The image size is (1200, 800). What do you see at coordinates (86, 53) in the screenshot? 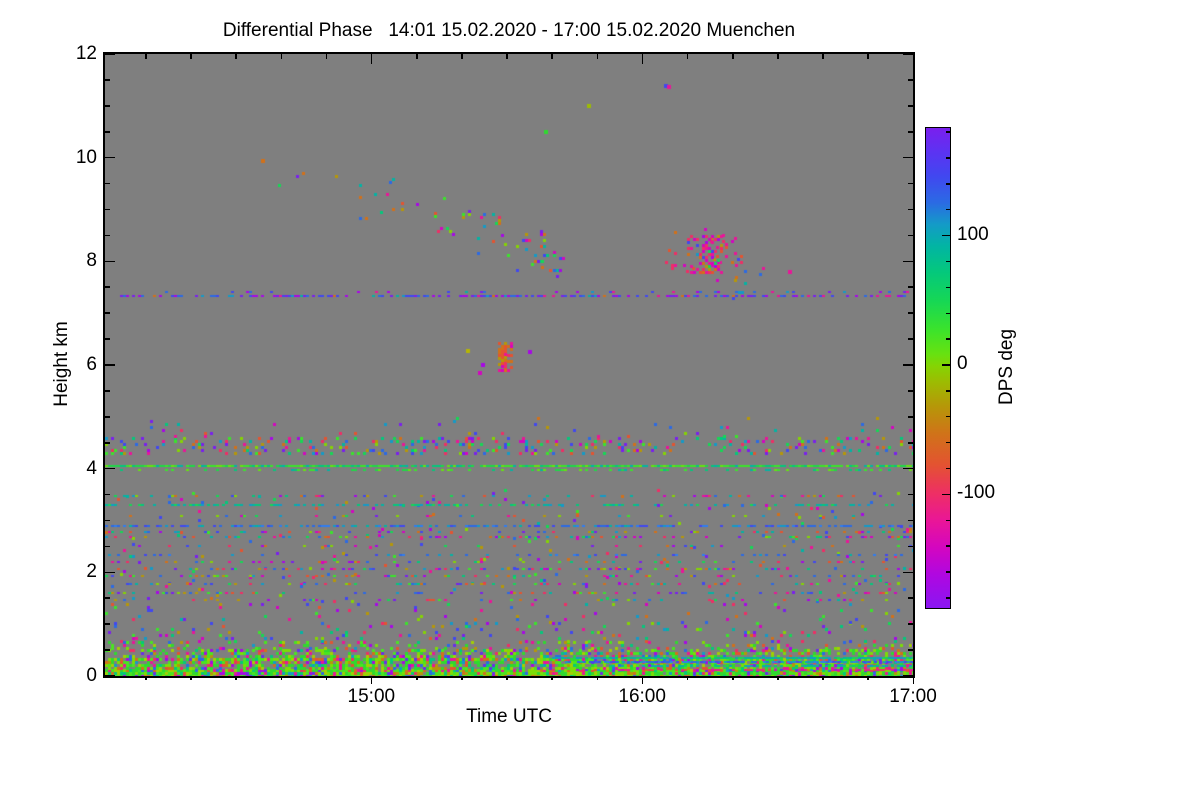
I see `y-tick-label: 12` at bounding box center [86, 53].